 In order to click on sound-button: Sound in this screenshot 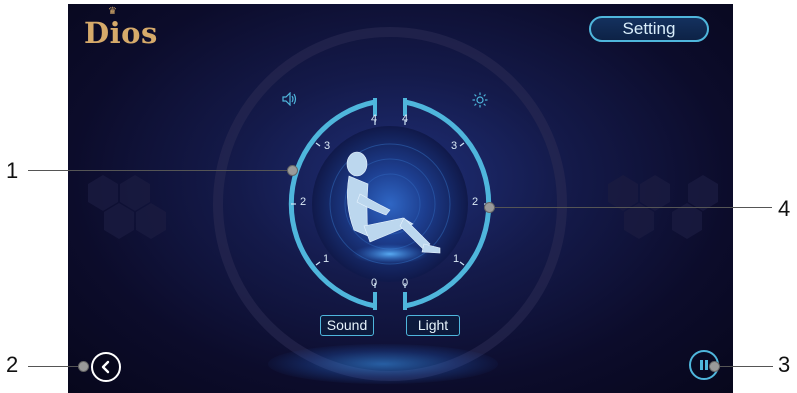, I will do `click(347, 325)`.